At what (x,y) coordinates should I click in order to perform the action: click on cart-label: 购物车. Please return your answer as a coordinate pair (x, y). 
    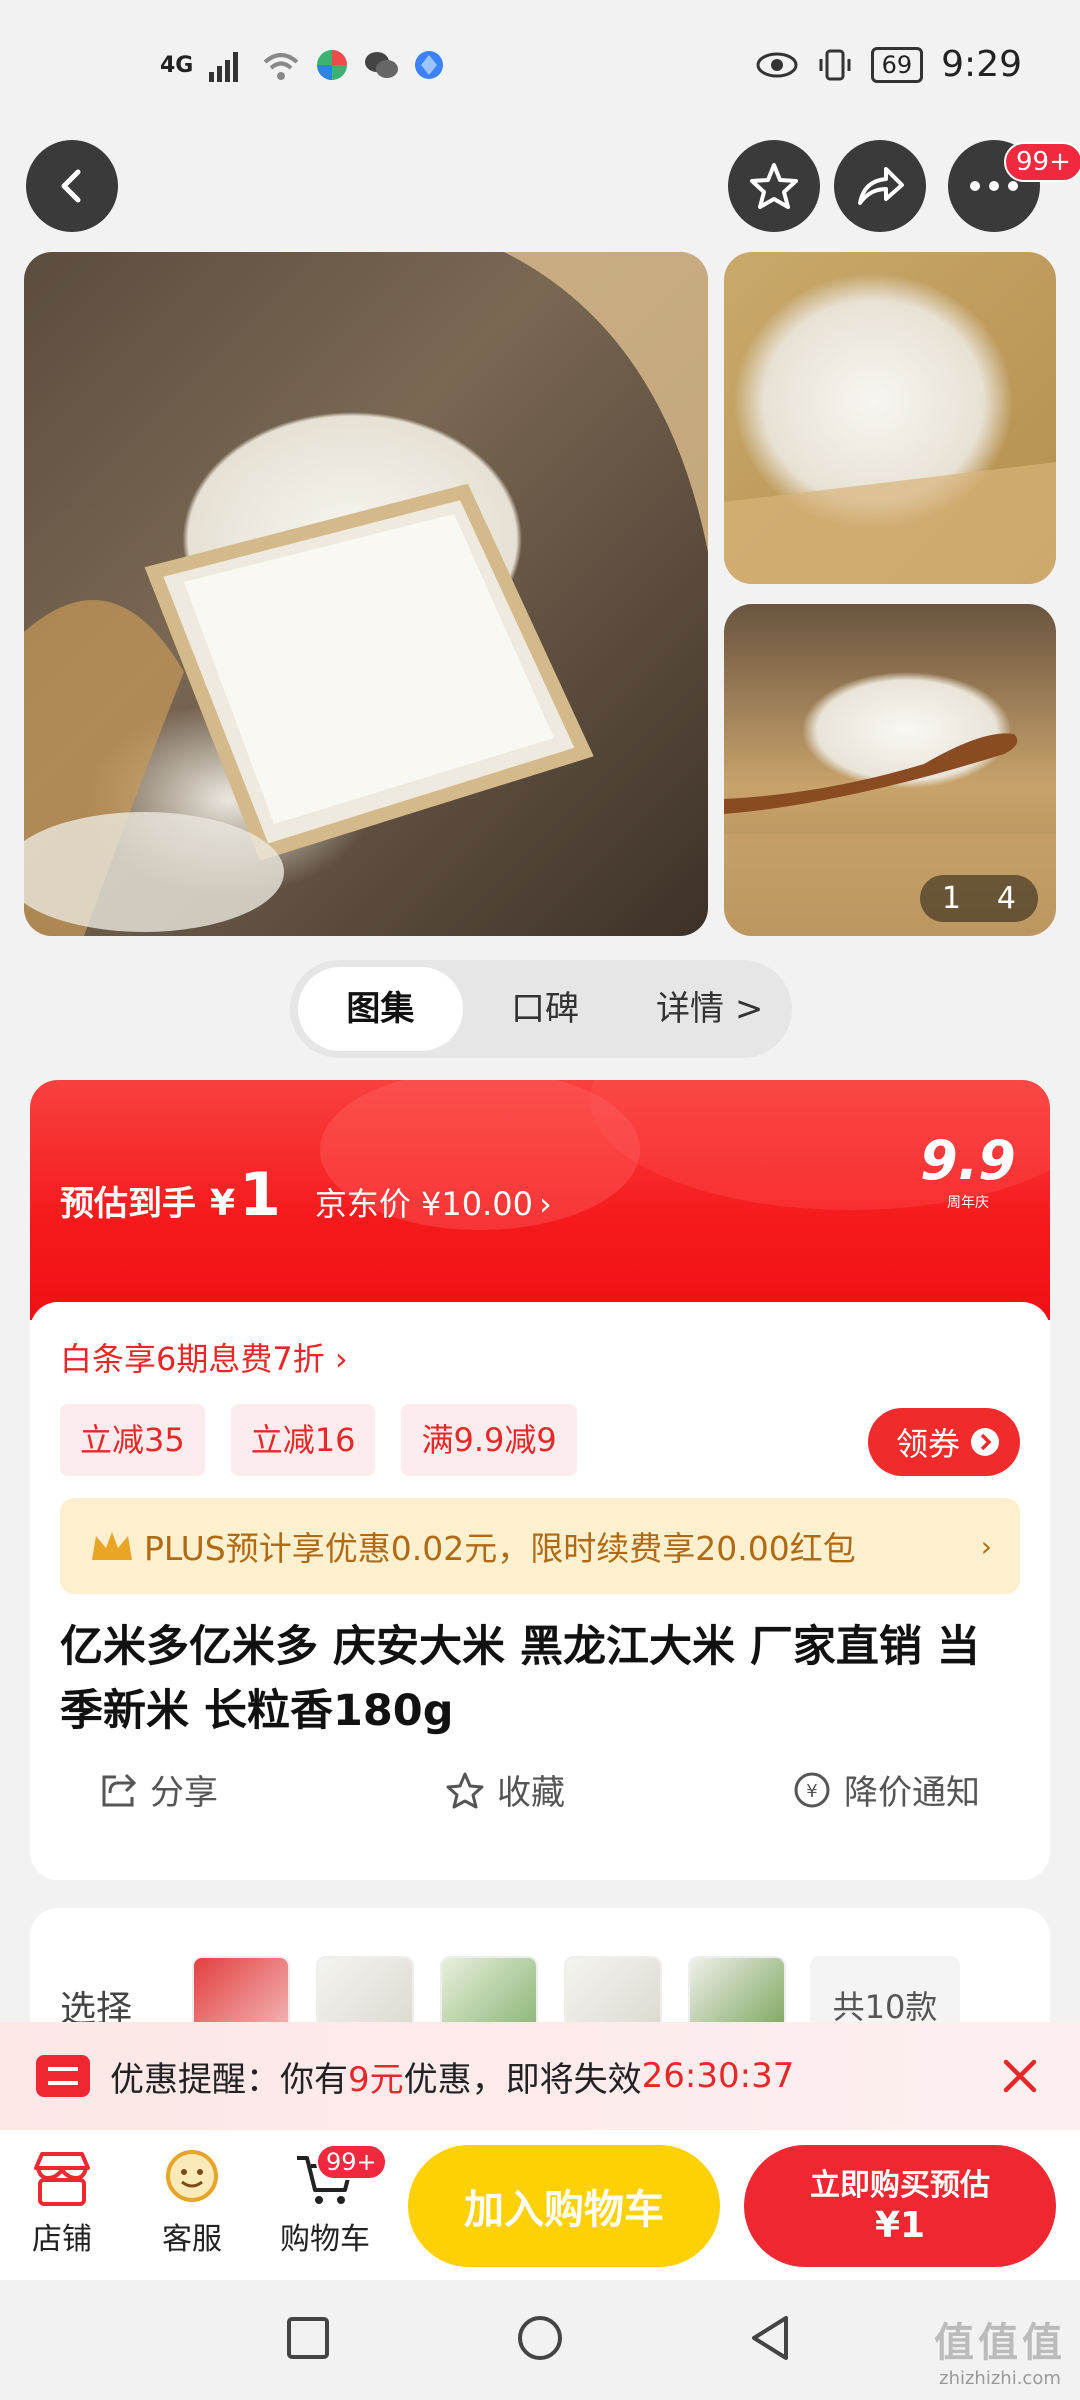
    Looking at the image, I should click on (325, 2239).